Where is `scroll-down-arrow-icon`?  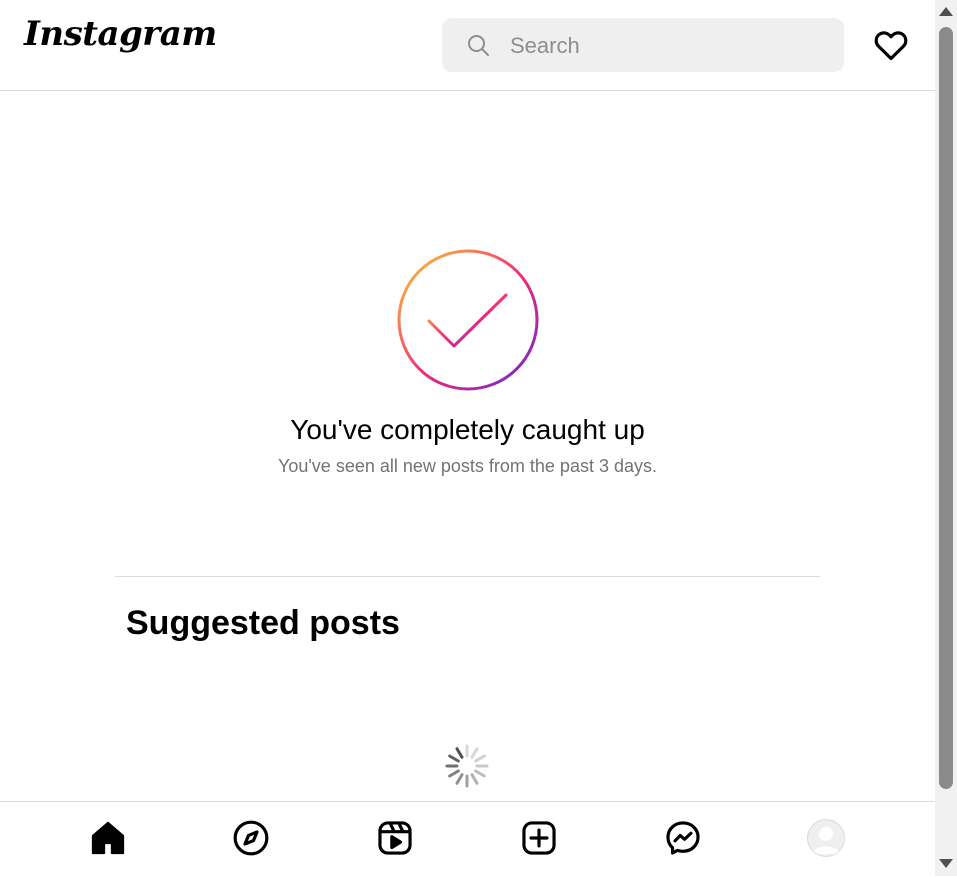 scroll-down-arrow-icon is located at coordinates (946, 863).